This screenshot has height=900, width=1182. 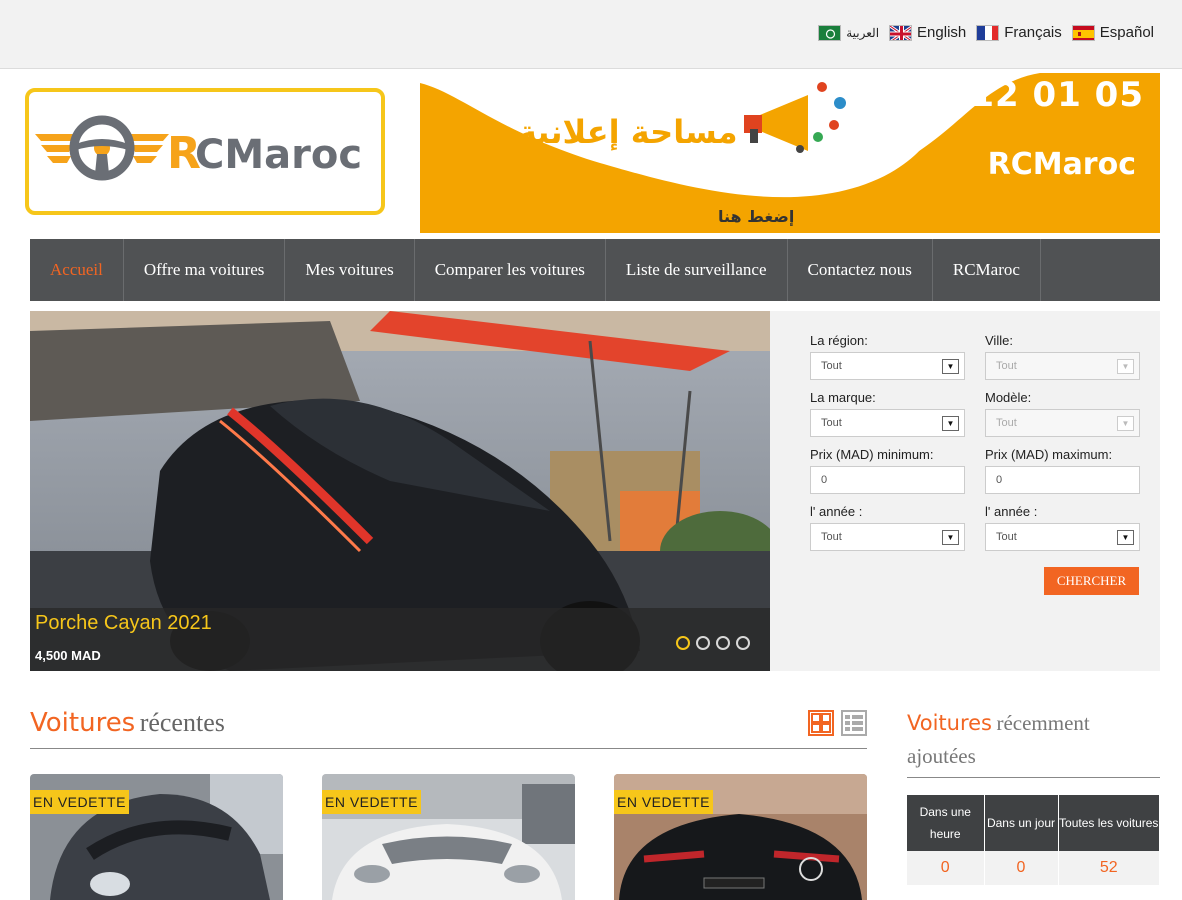 I want to click on slider-dots, so click(x=713, y=643).